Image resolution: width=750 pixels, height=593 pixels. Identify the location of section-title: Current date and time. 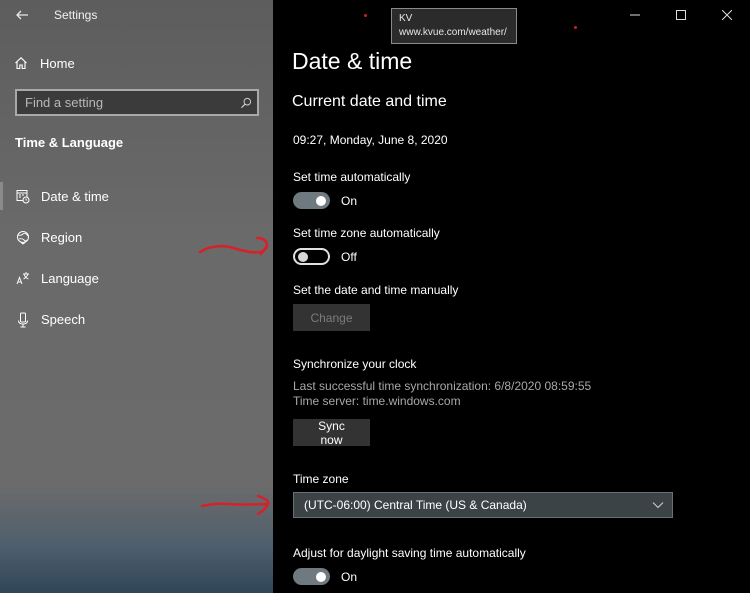
(369, 101).